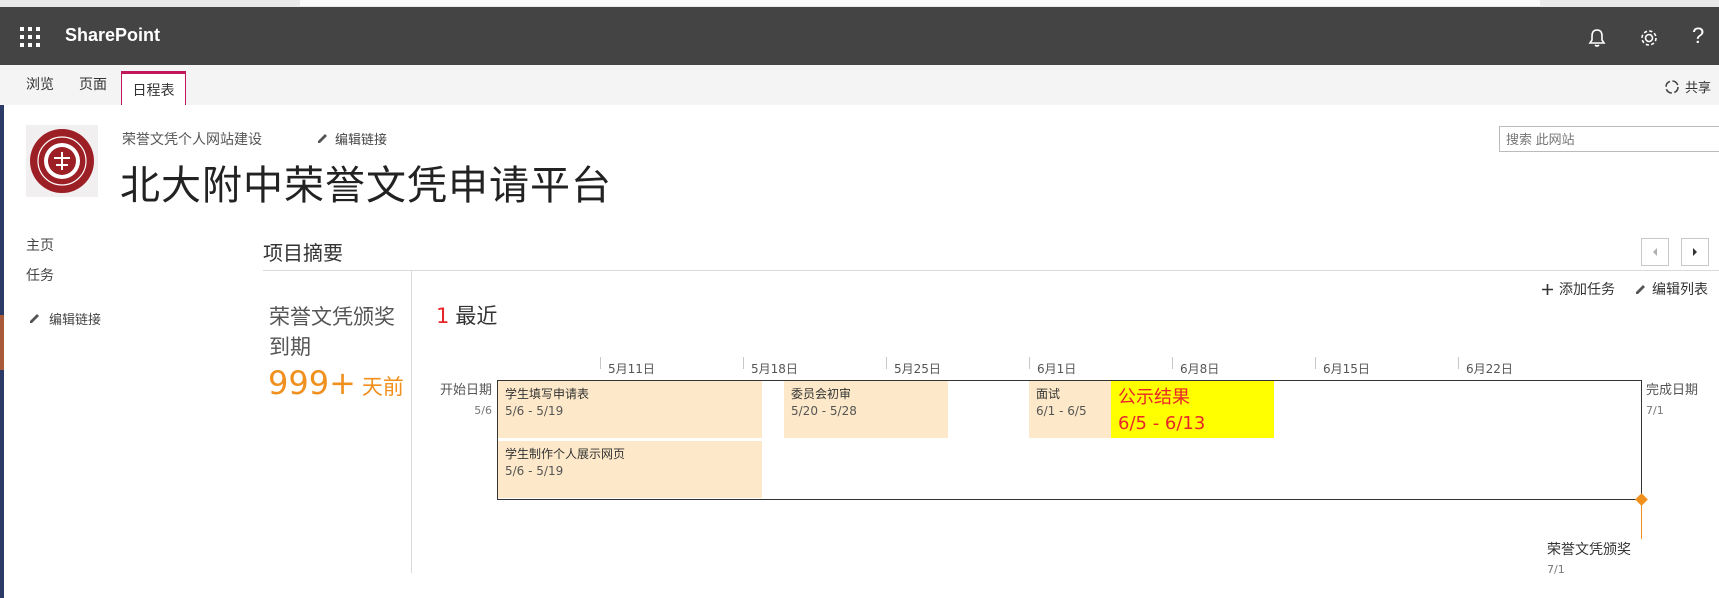 The width and height of the screenshot is (1719, 598). I want to click on edit-links-top-label: 编辑链接, so click(361, 140).